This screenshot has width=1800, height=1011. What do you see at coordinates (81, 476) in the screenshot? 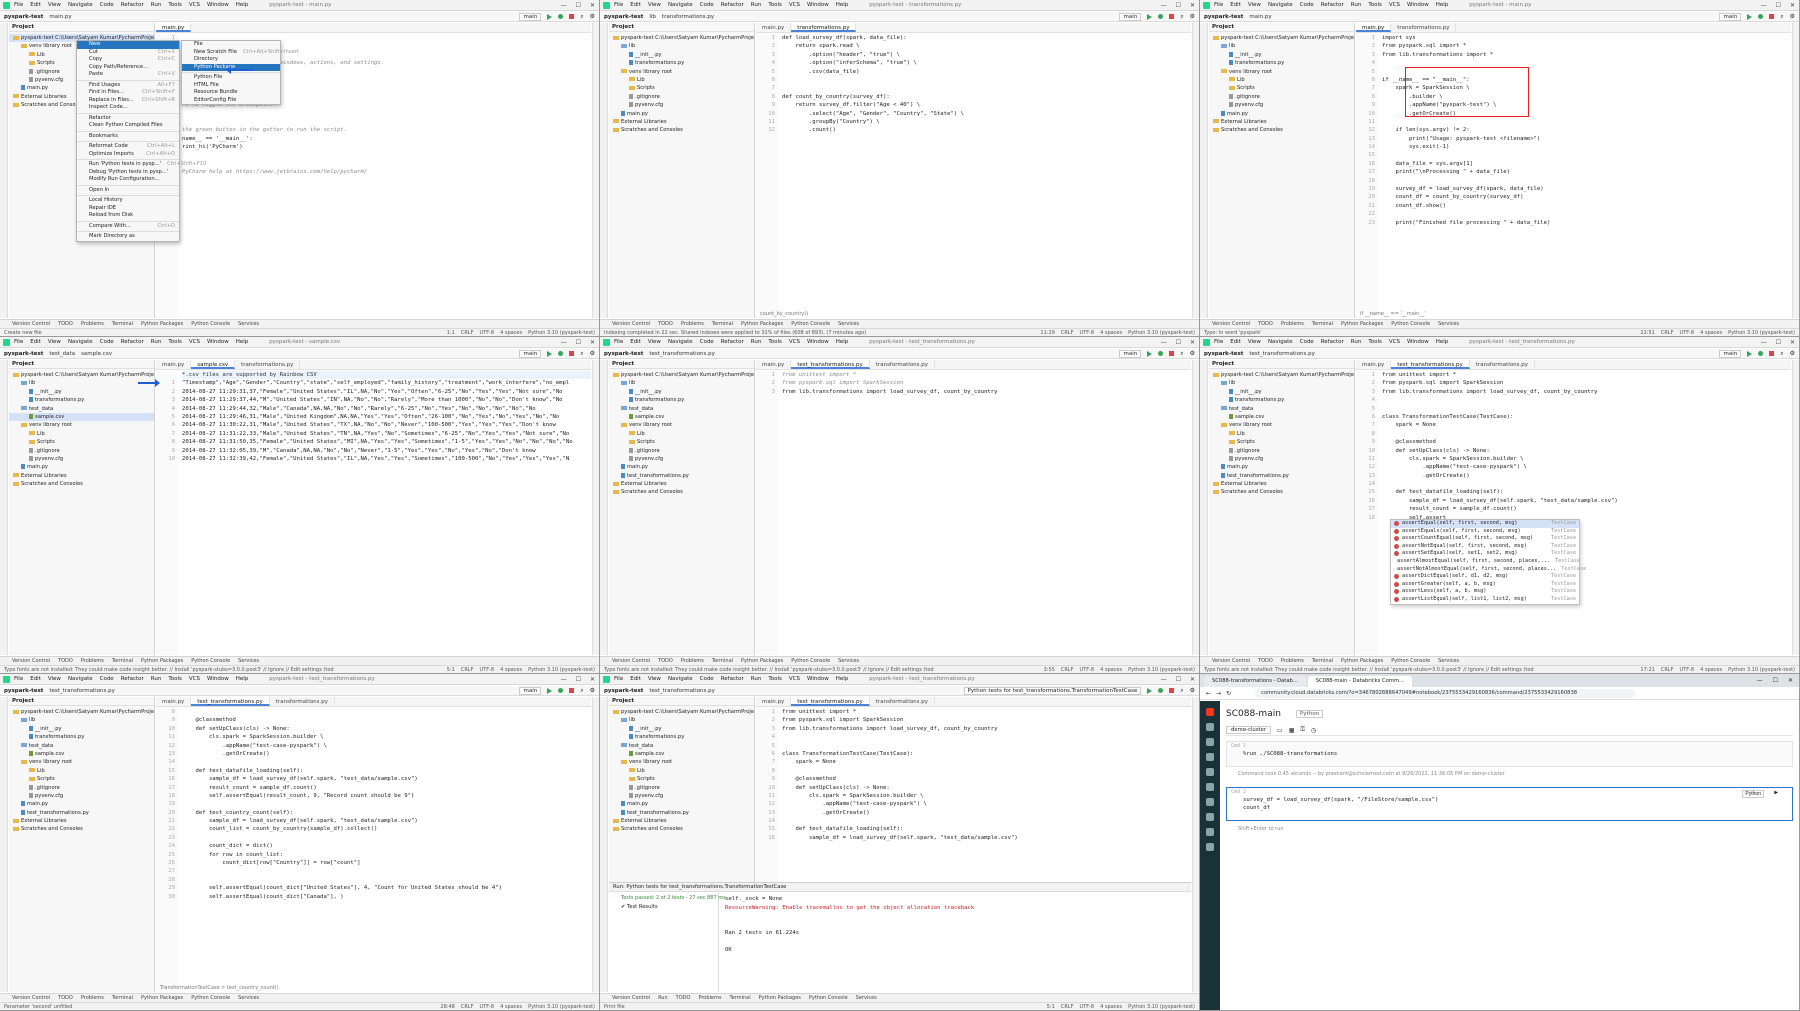
I see `tree-item: External Libraries` at bounding box center [81, 476].